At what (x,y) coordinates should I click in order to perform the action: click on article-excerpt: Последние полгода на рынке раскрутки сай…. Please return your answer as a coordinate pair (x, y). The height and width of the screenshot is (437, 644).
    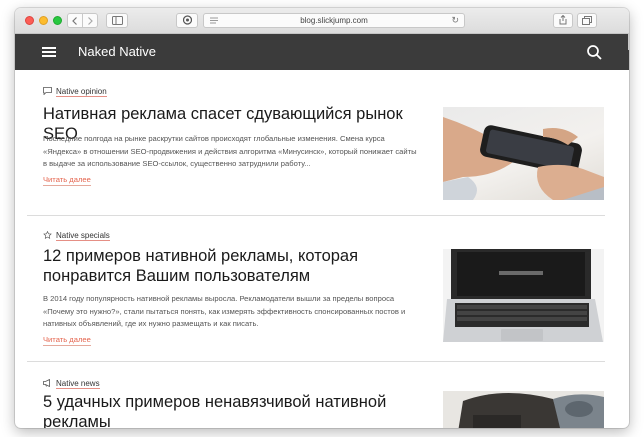
    Looking at the image, I should click on (233, 152).